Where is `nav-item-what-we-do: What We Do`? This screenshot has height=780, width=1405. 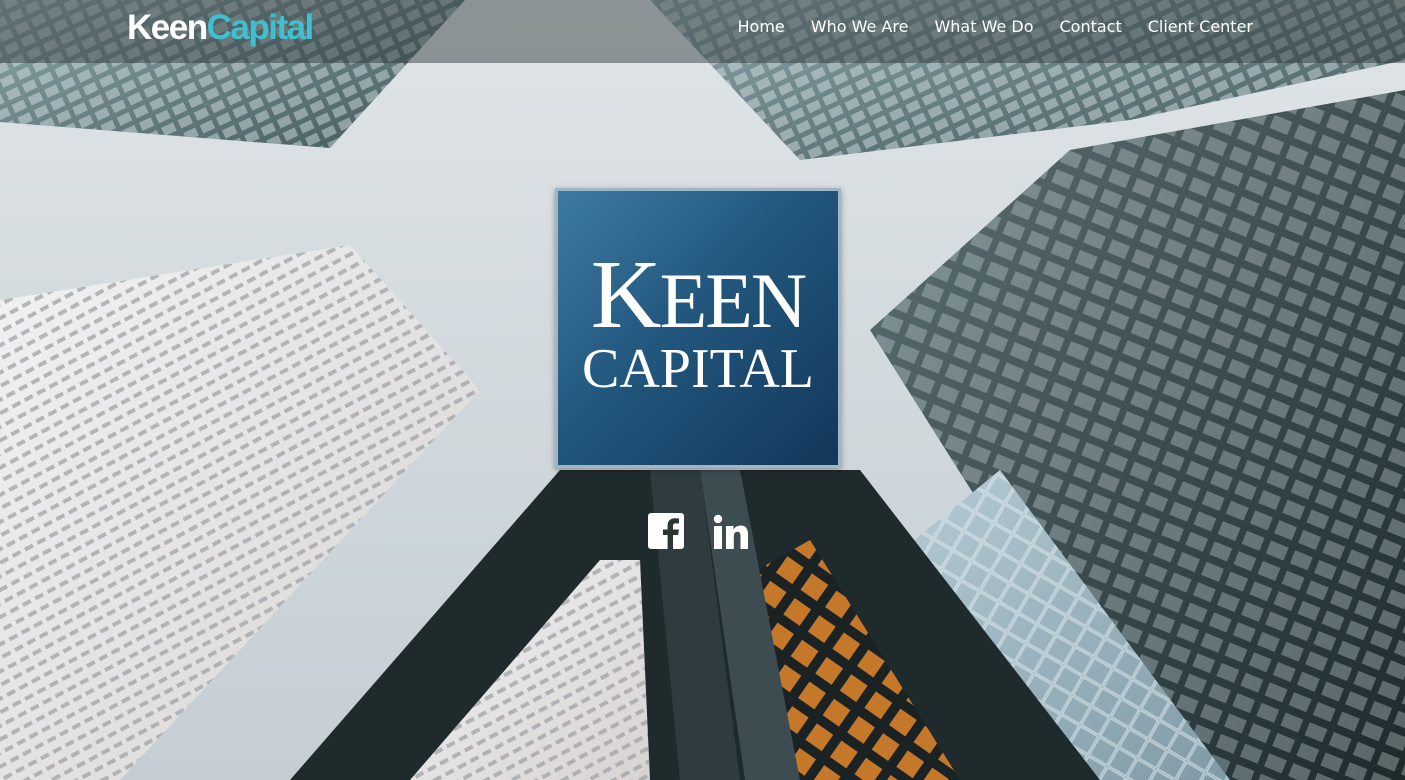
nav-item-what-we-do: What We Do is located at coordinates (983, 27).